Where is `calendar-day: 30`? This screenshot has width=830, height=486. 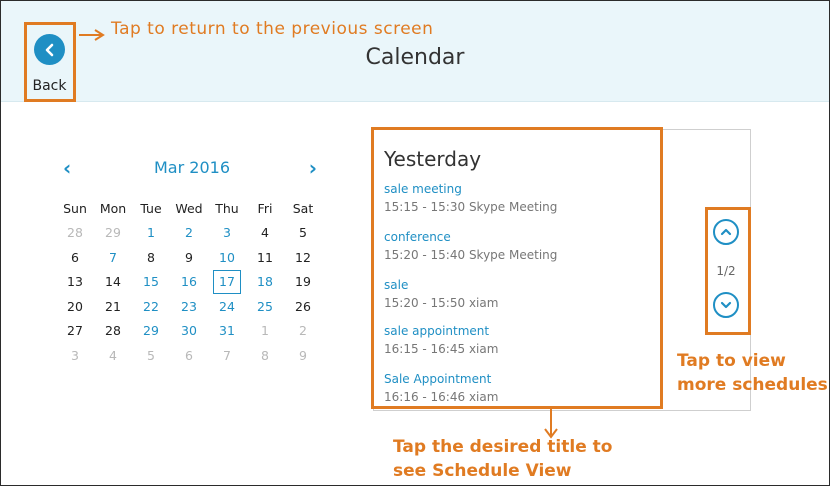
calendar-day: 30 is located at coordinates (189, 331).